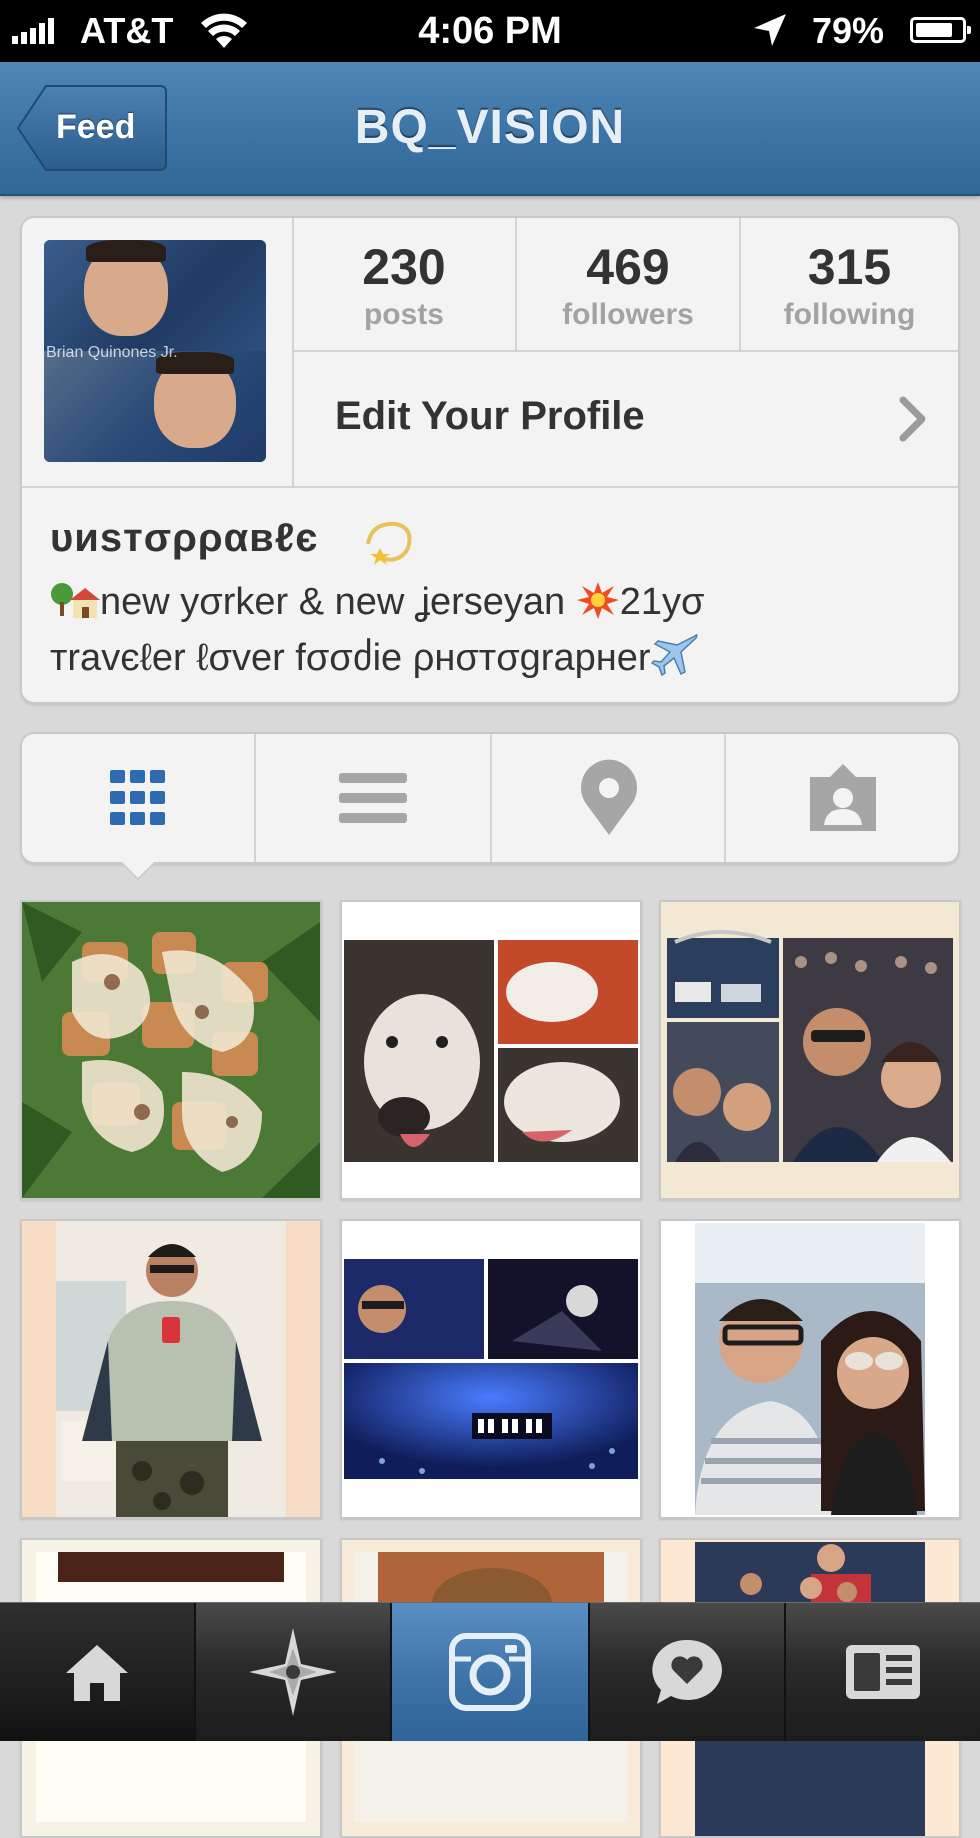  I want to click on edit-profile-button: Edit Your Profile, so click(625, 419).